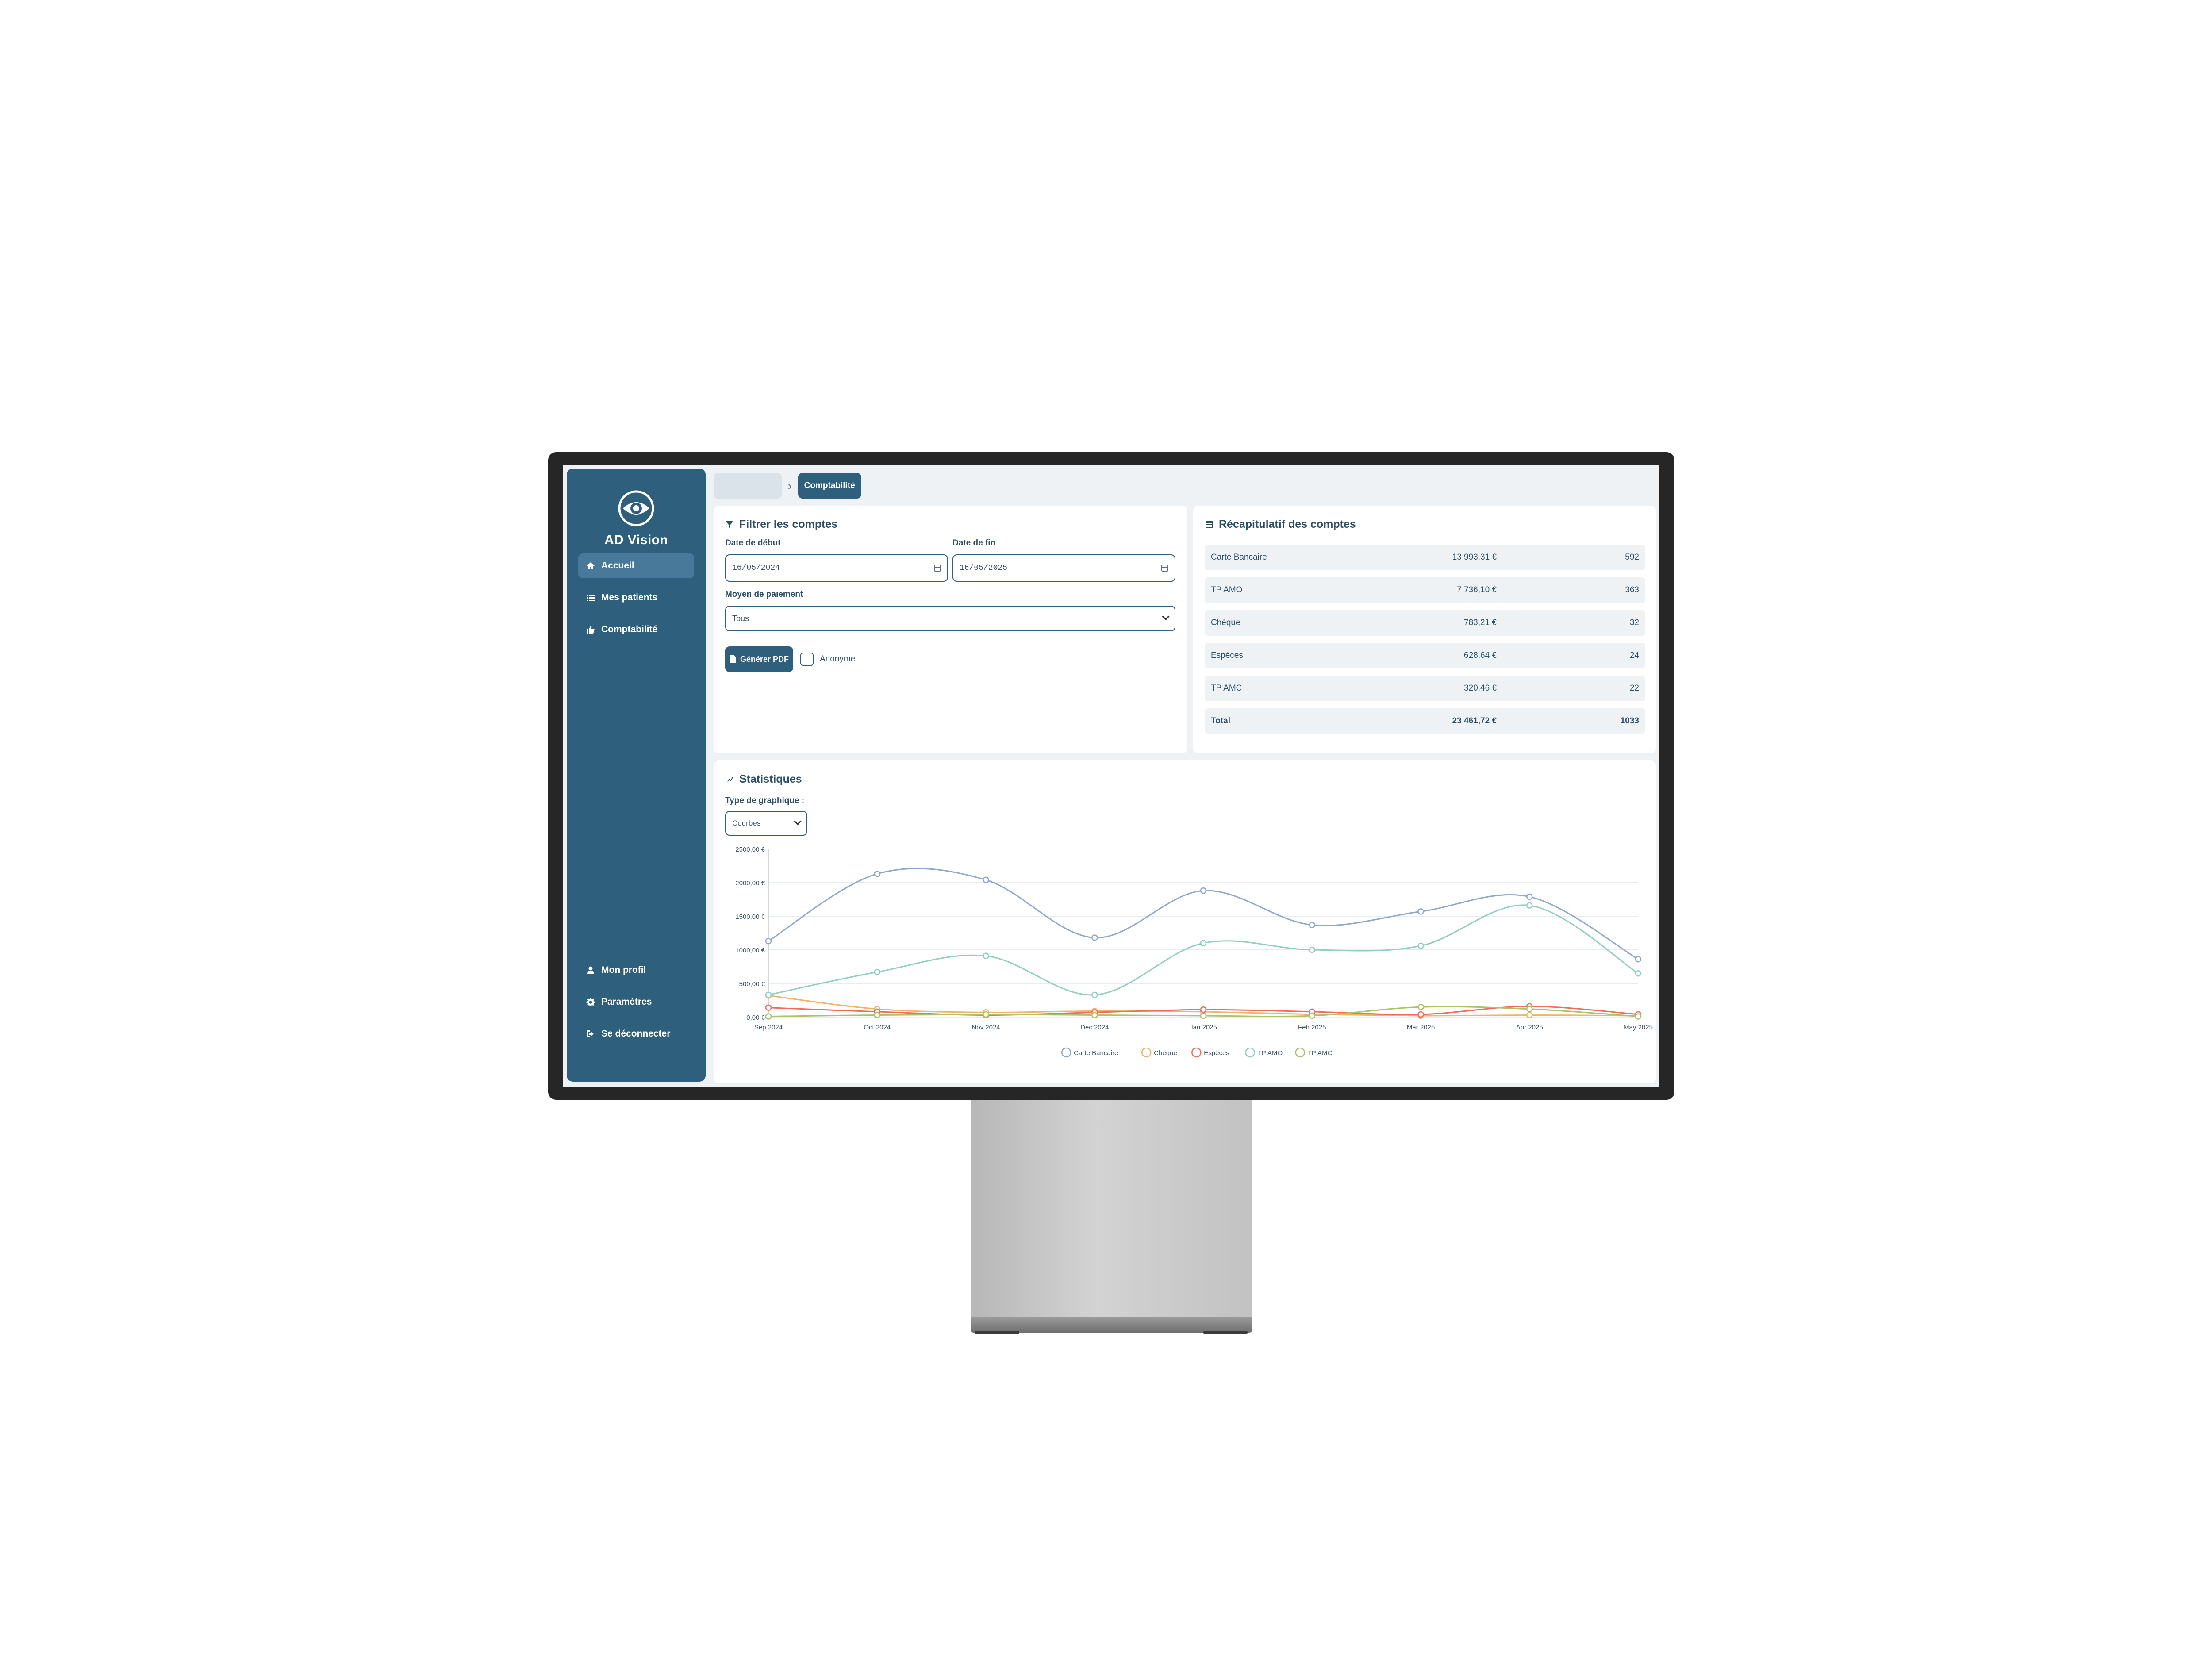  I want to click on legend-label: Carte Bancaire, so click(1096, 1053).